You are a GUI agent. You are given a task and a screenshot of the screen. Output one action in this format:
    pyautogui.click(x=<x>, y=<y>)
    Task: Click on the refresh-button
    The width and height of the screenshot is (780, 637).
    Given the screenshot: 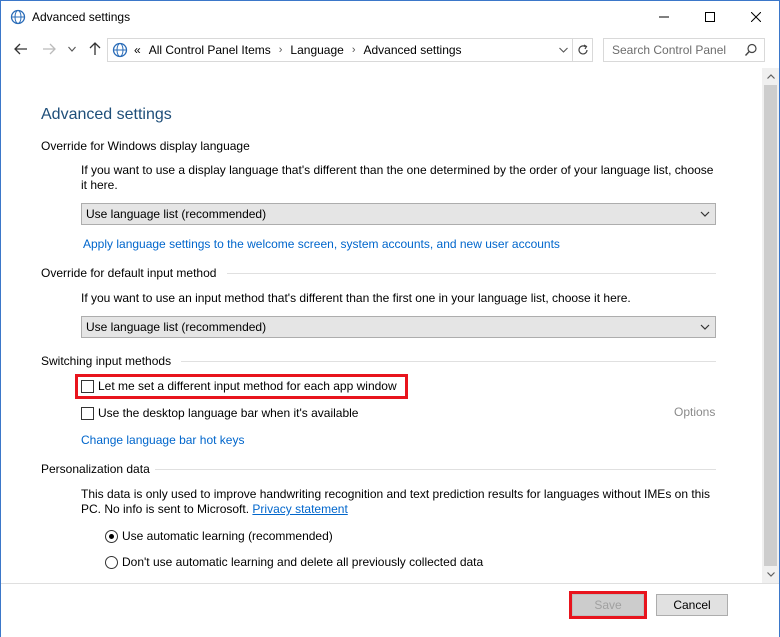 What is the action you would take?
    pyautogui.click(x=582, y=50)
    